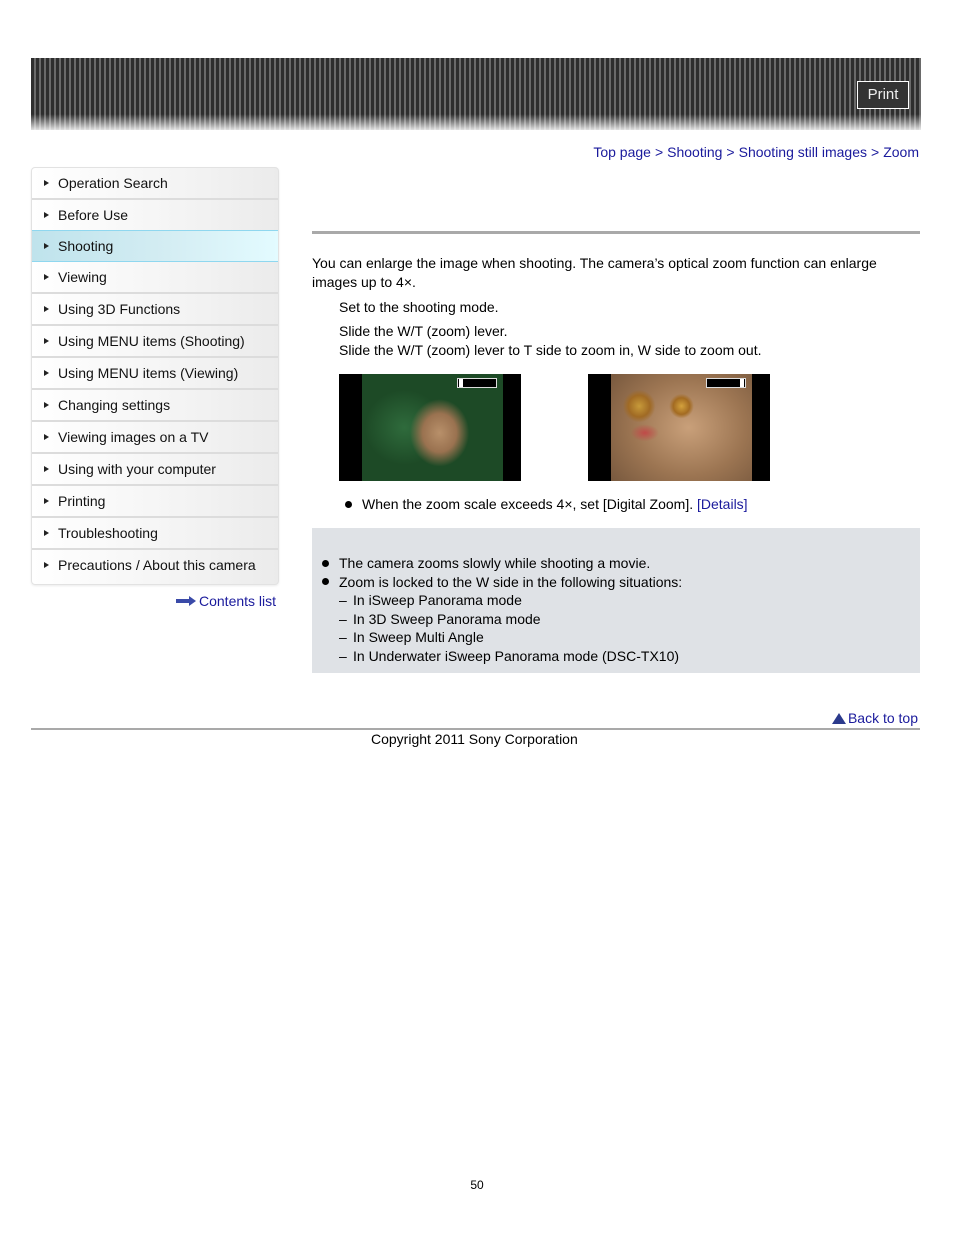 This screenshot has height=1235, width=954. I want to click on sidebar-item-label: Using with your computer, so click(137, 469).